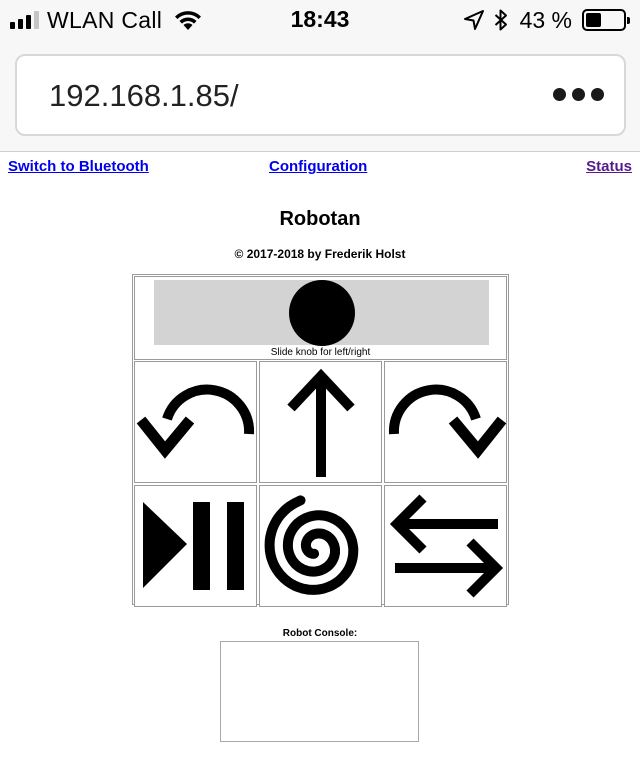 Image resolution: width=640 pixels, height=782 pixels. Describe the element at coordinates (320, 254) in the screenshot. I see `copyright-text: © 2017-2018 by Frederik Holst` at that location.